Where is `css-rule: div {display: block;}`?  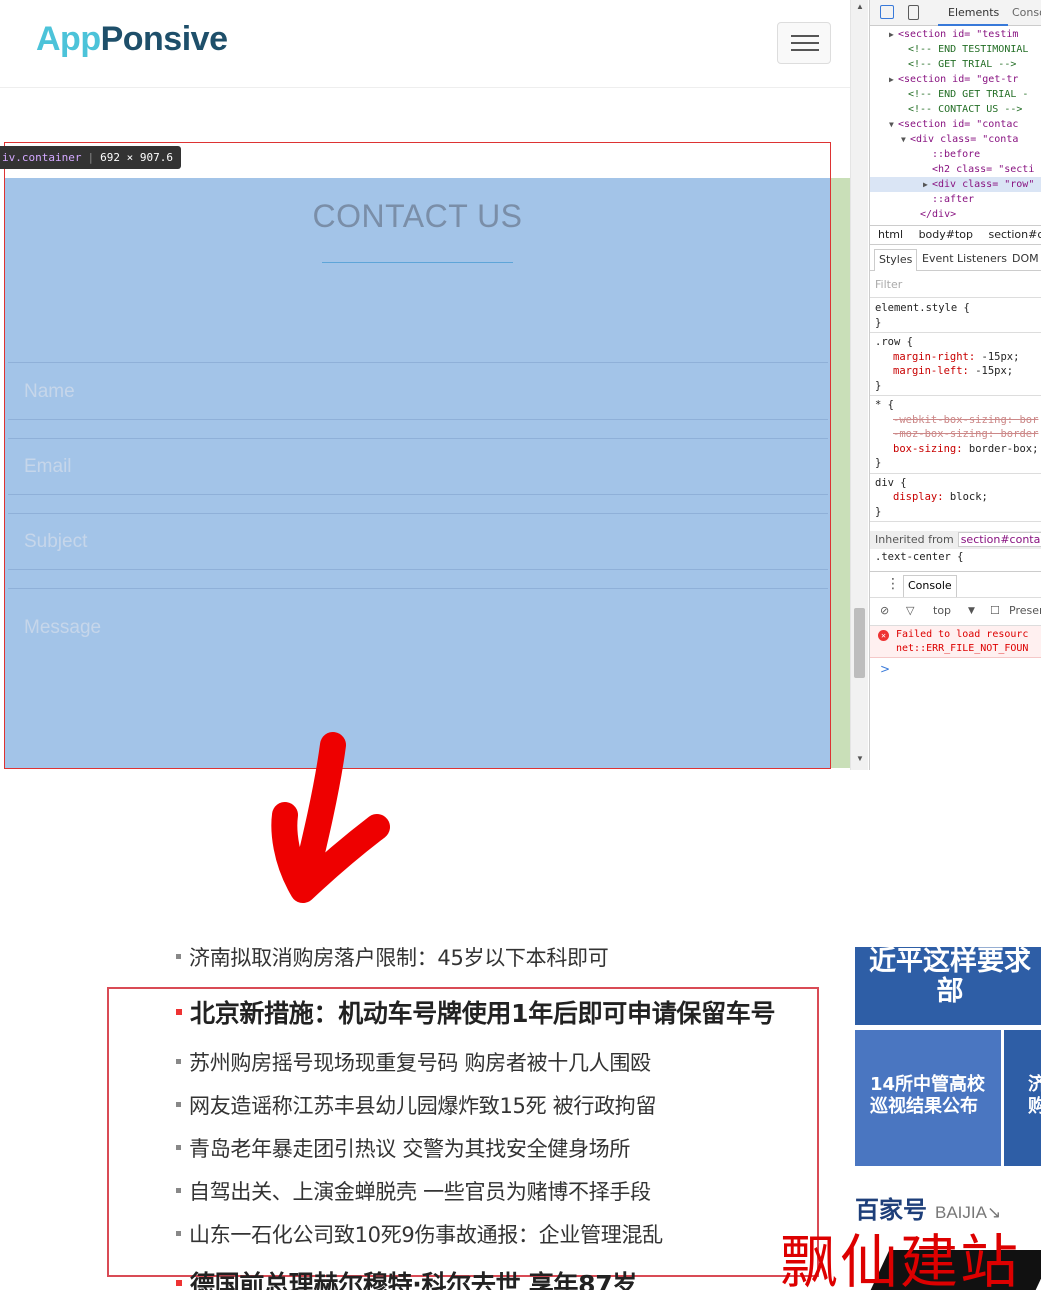 css-rule: div {display: block;} is located at coordinates (955, 498).